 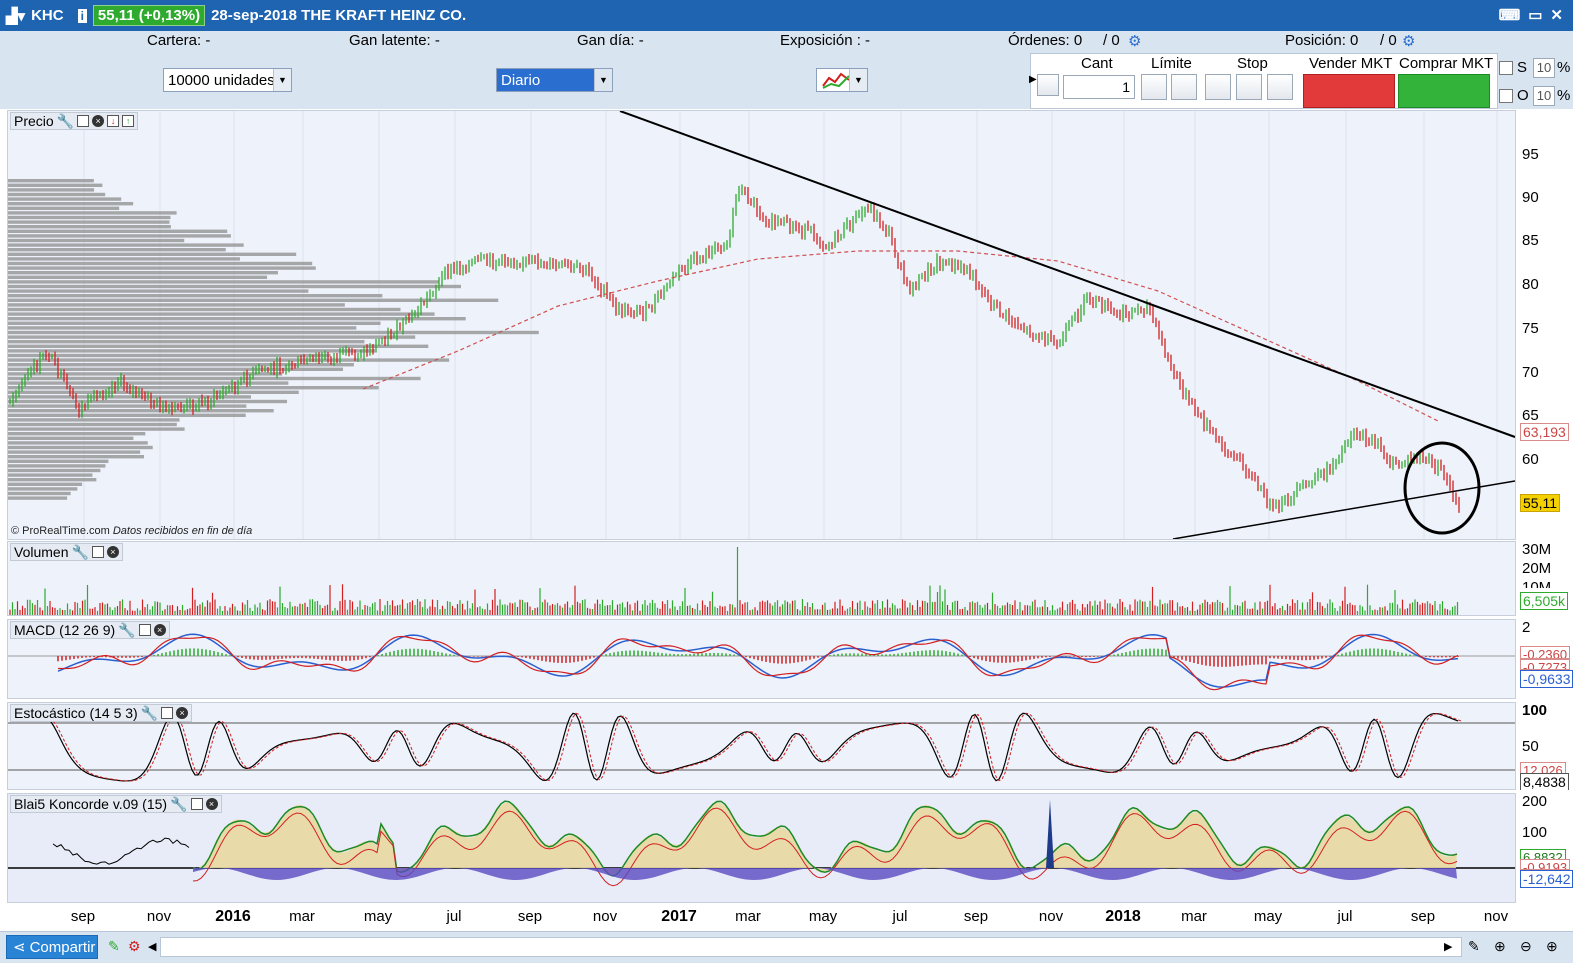 I want to click on koncorde-tag-2: -0,9193, so click(x=1545, y=864).